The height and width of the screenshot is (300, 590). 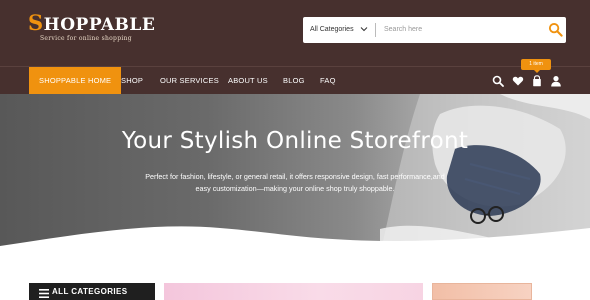 What do you see at coordinates (44, 293) in the screenshot?
I see `menu-icon` at bounding box center [44, 293].